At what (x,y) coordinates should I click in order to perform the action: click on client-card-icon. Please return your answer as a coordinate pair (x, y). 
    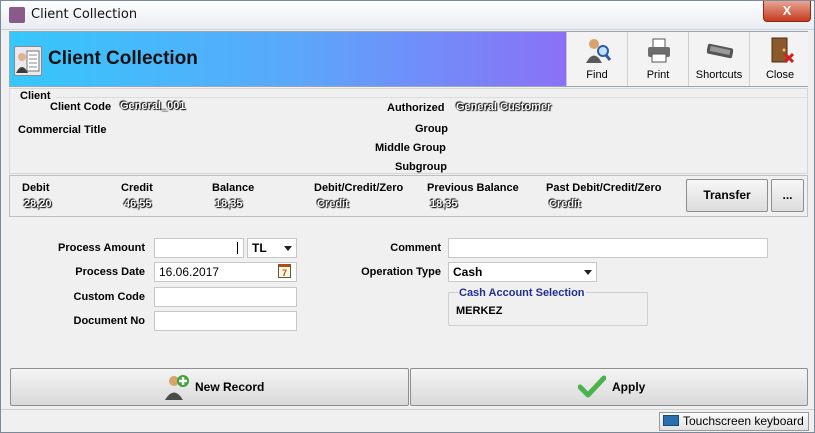
    Looking at the image, I should click on (28, 61).